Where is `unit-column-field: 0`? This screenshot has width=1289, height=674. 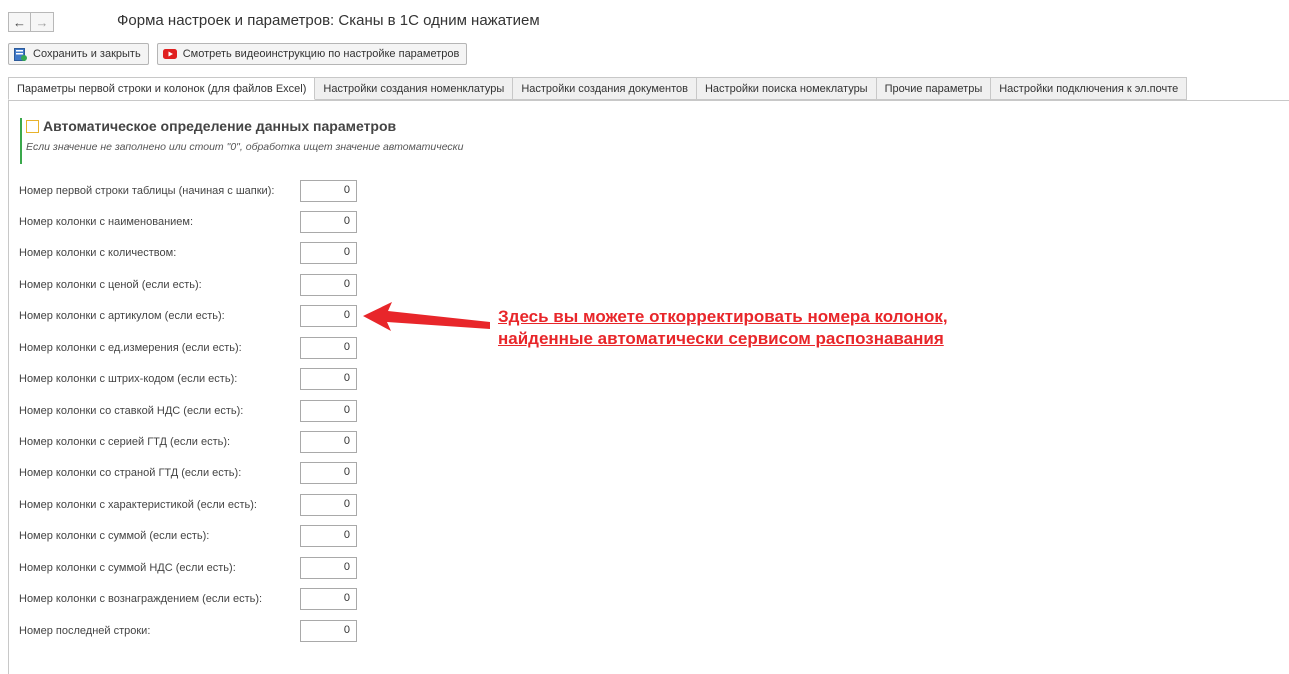 unit-column-field: 0 is located at coordinates (328, 348).